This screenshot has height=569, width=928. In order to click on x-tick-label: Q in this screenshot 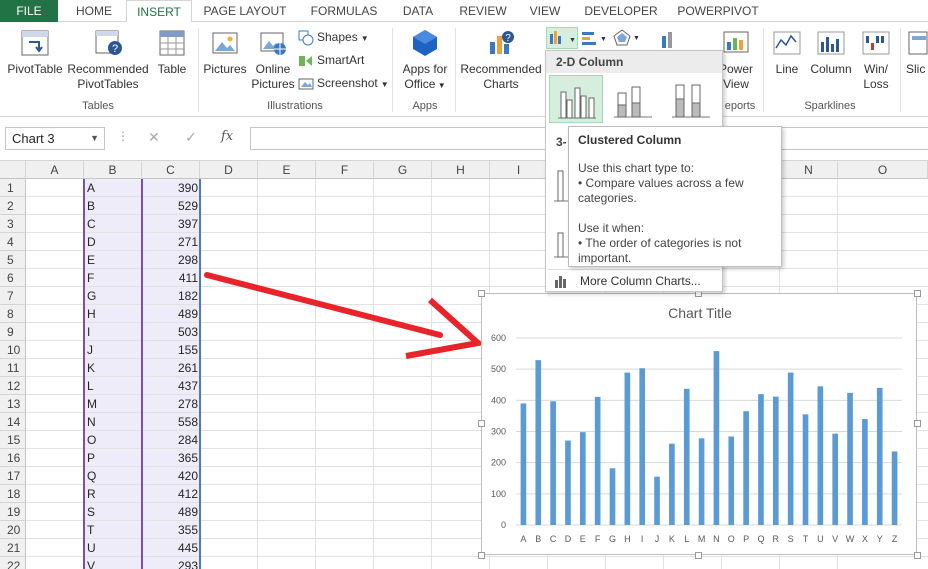, I will do `click(760, 539)`.